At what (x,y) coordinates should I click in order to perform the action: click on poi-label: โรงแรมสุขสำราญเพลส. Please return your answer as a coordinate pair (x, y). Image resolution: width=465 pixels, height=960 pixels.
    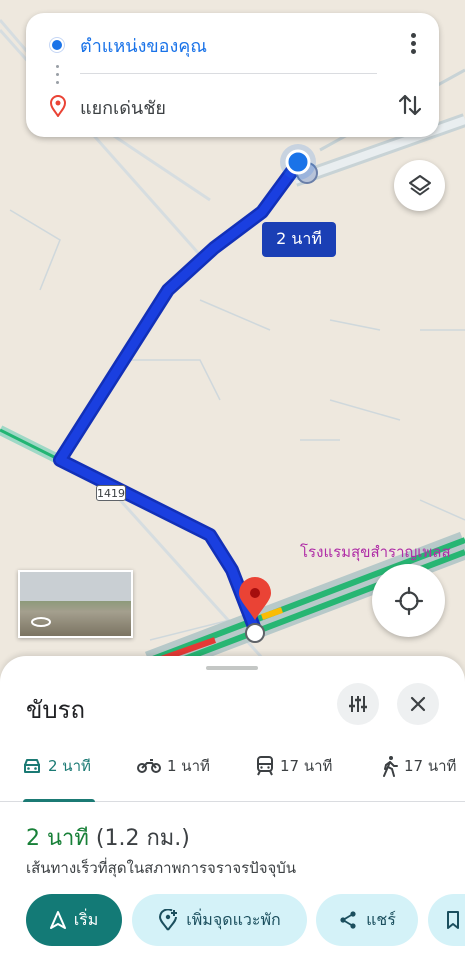
    Looking at the image, I should click on (382, 552).